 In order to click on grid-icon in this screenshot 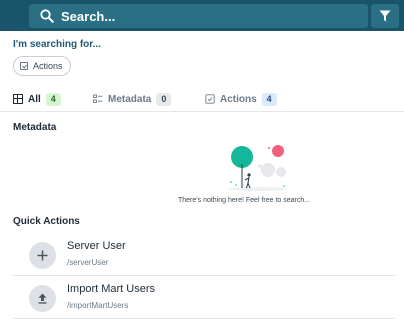, I will do `click(18, 99)`.